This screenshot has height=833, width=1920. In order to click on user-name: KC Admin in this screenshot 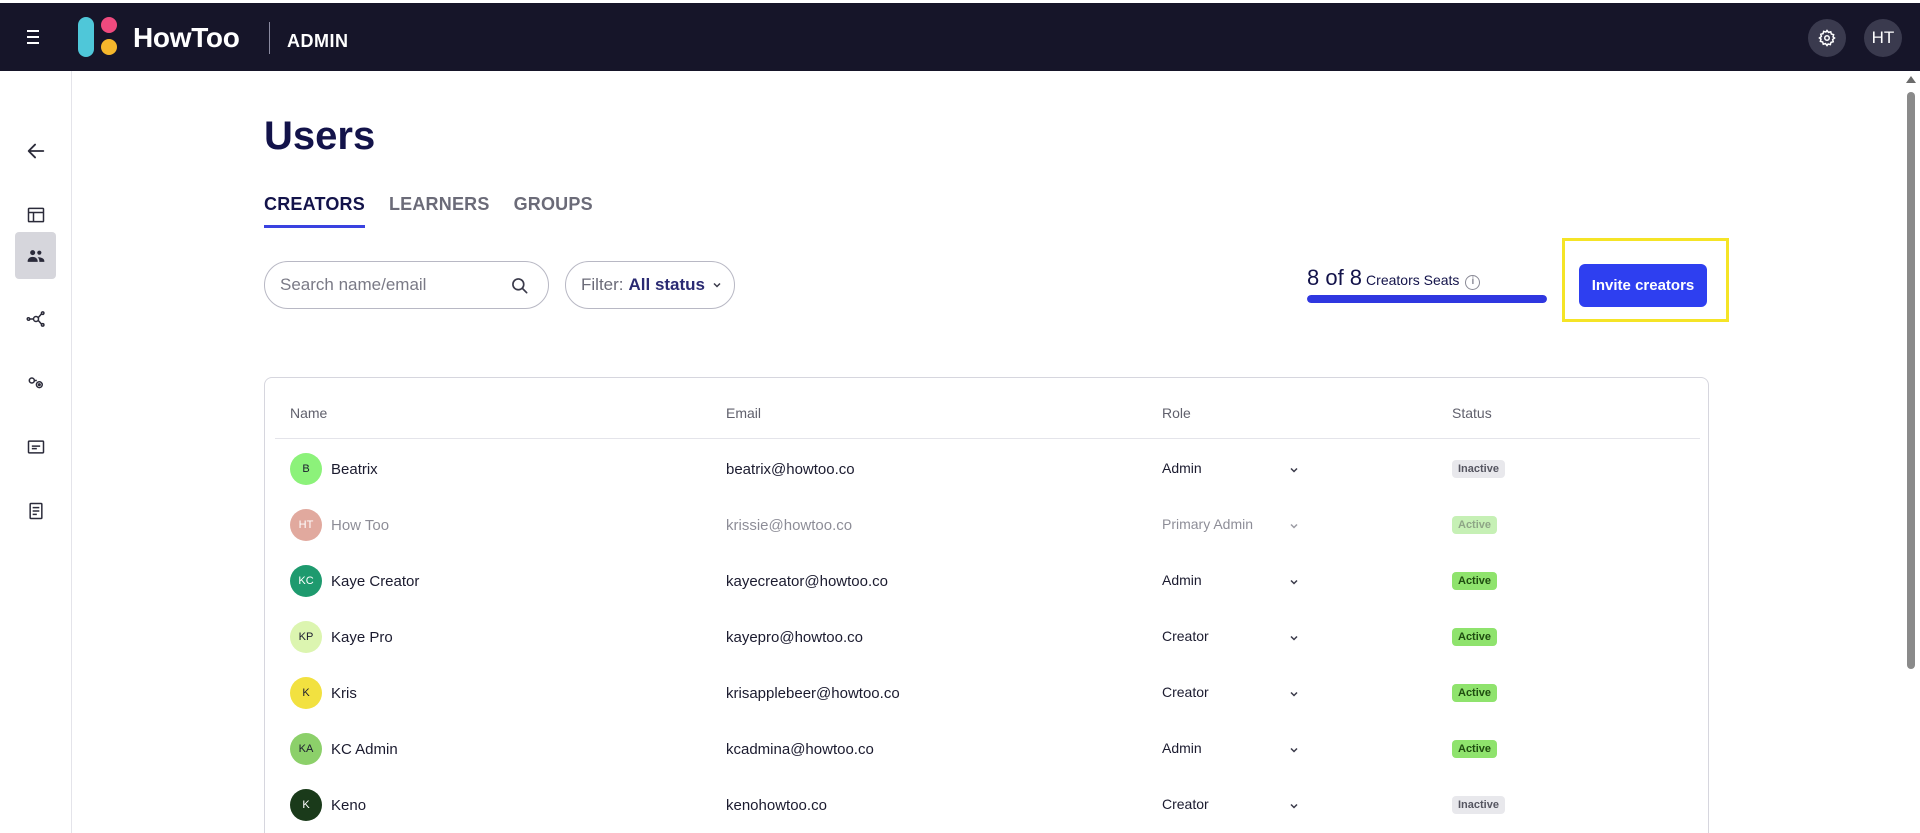, I will do `click(364, 749)`.